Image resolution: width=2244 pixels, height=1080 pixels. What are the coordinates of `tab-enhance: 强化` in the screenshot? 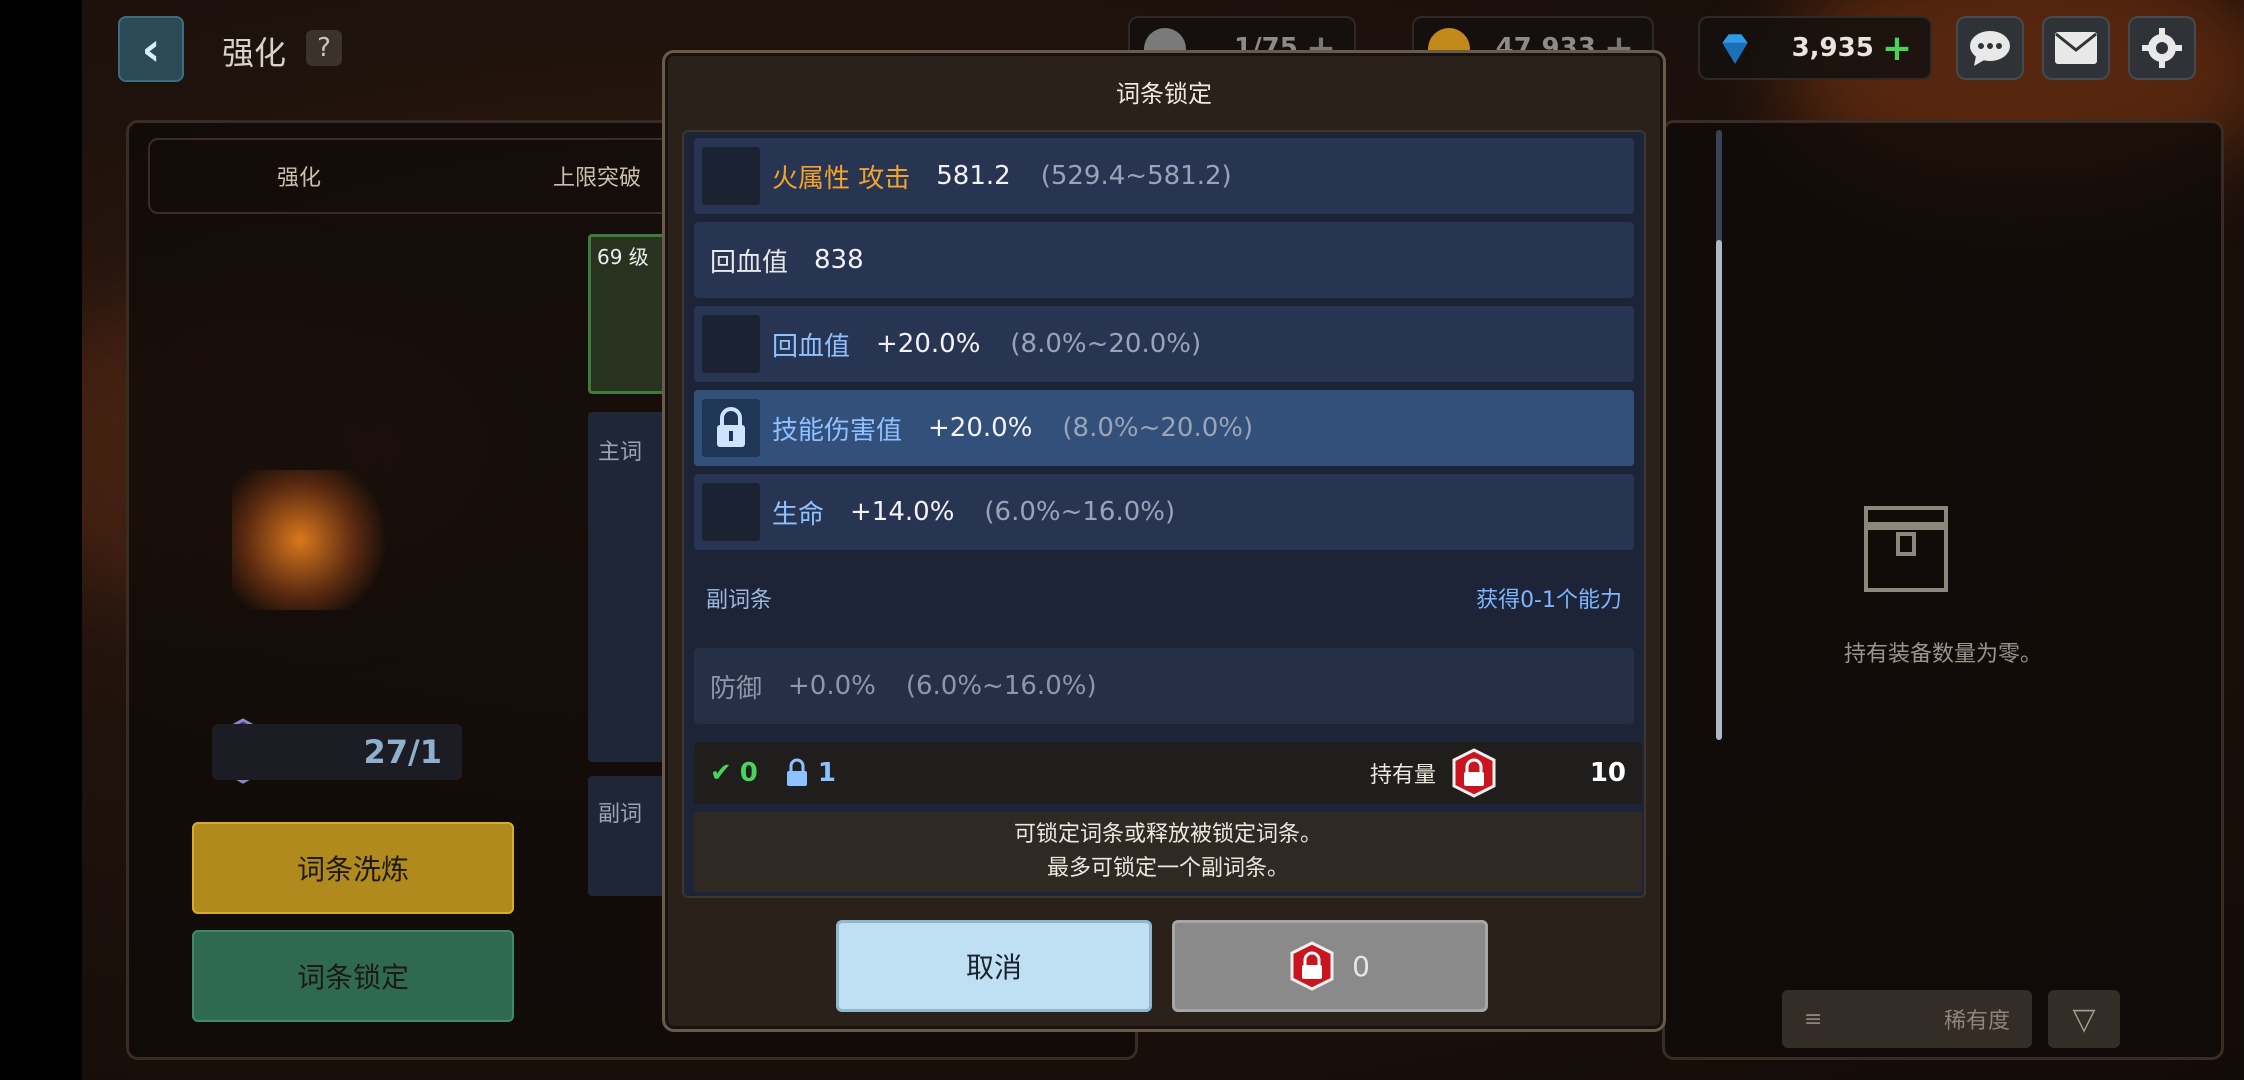 It's located at (299, 176).